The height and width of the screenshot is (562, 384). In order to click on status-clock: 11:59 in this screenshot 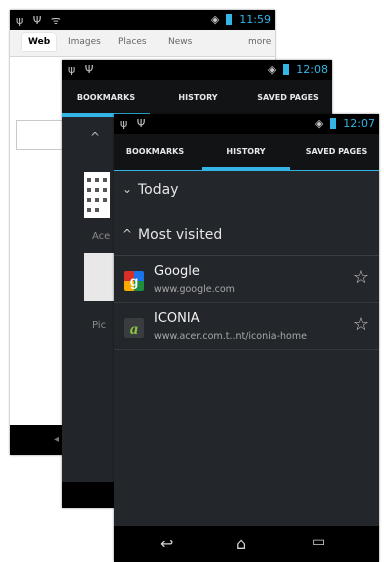, I will do `click(255, 19)`.